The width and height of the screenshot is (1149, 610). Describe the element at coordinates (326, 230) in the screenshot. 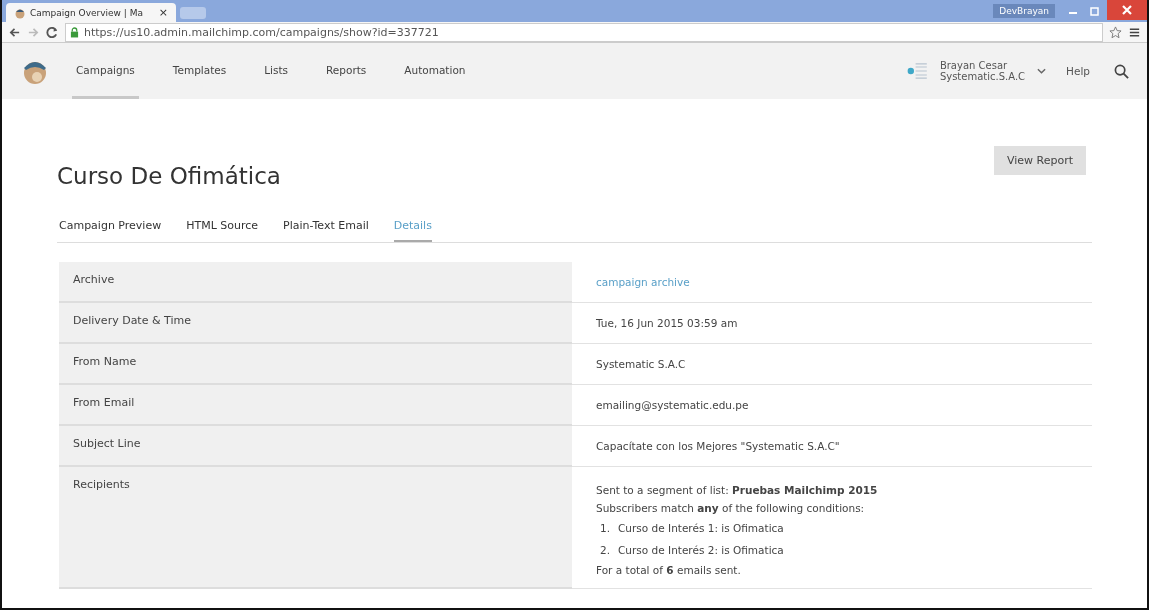

I see `tab: Plain-Text Email` at that location.